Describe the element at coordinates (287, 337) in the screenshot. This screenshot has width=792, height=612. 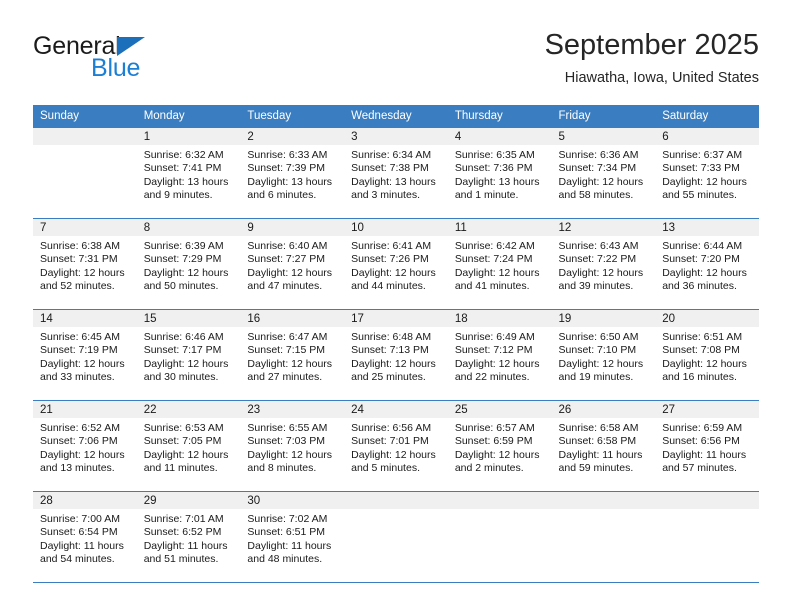
I see `day-detail-sunrise: Sunrise: 6:47 AM` at that location.